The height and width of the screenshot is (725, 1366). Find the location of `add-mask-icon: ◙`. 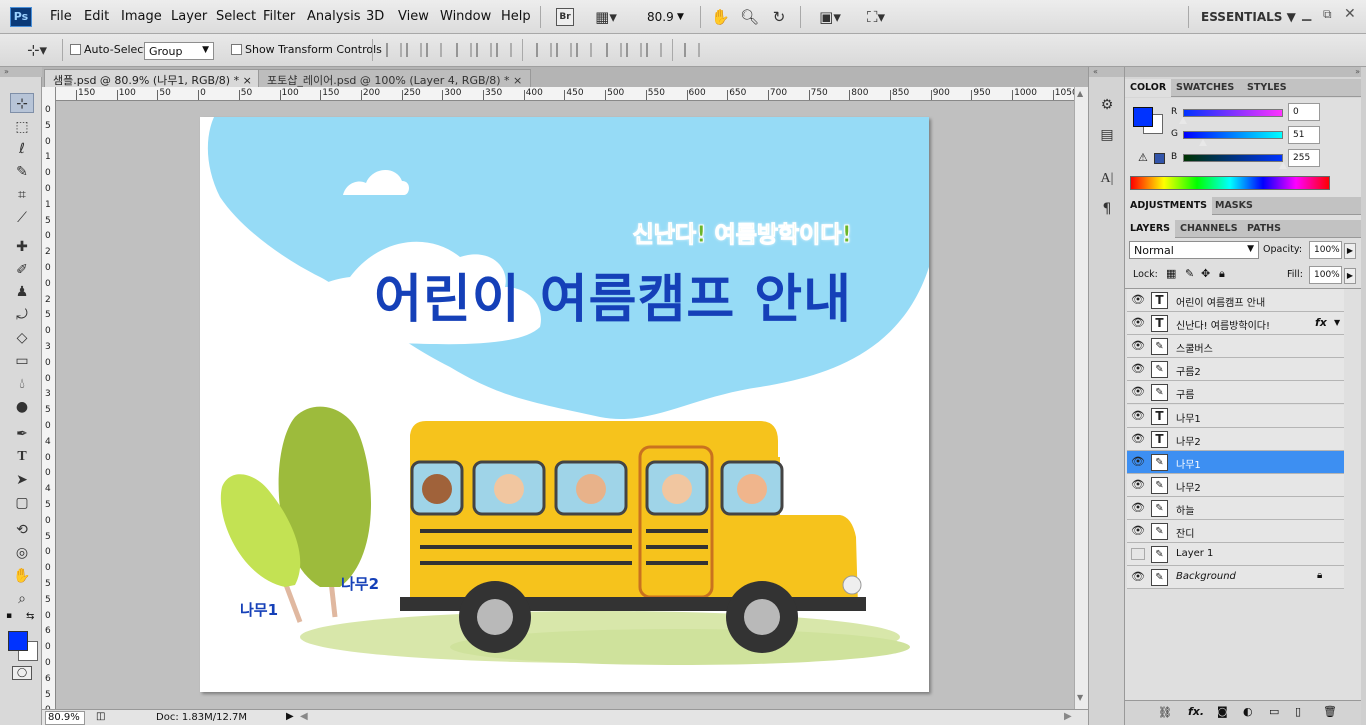

add-mask-icon: ◙ is located at coordinates (1222, 711).